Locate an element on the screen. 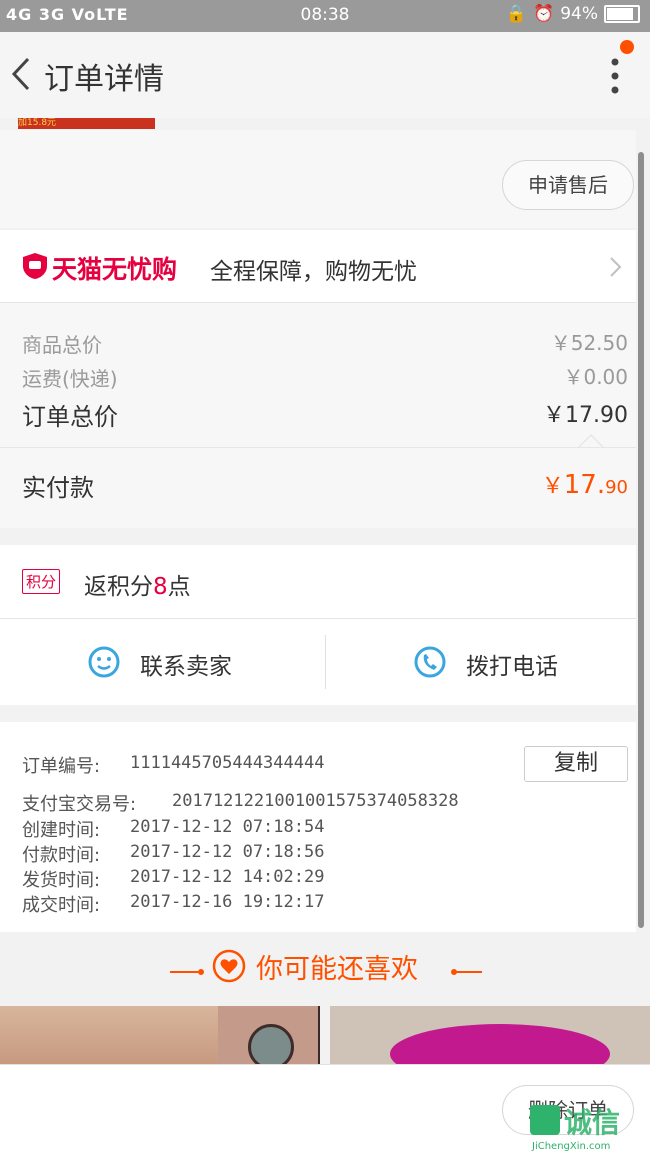  call-phone-label: 拨打电话 is located at coordinates (512, 667).